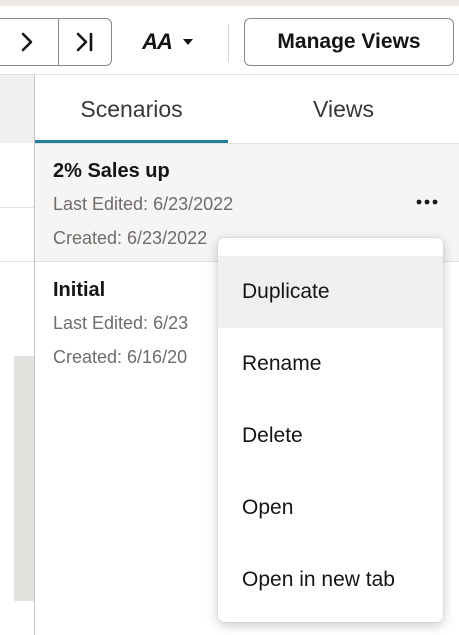  What do you see at coordinates (318, 579) in the screenshot?
I see `menu-item-label: Open in new tab` at bounding box center [318, 579].